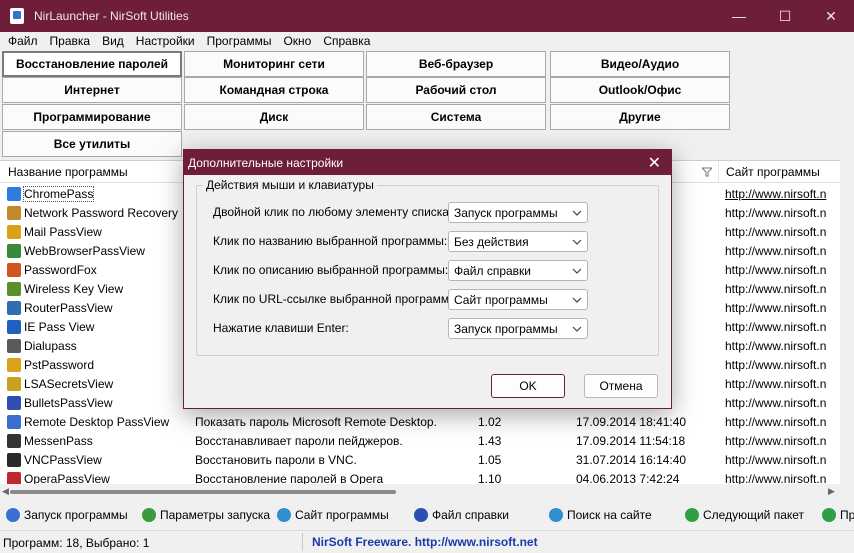  Describe the element at coordinates (14, 346) in the screenshot. I see `phone-icon` at that location.